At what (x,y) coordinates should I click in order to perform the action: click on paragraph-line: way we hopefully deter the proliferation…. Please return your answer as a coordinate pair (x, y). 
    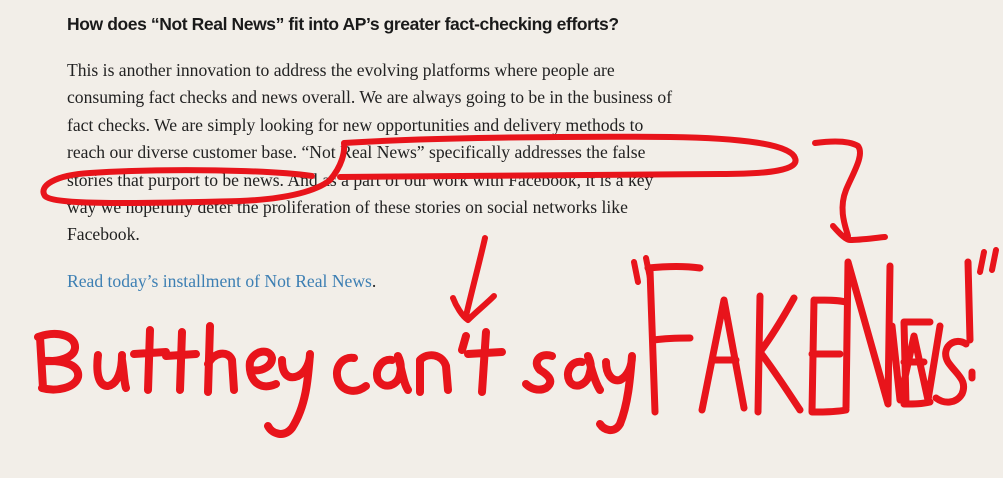
    Looking at the image, I should click on (347, 207).